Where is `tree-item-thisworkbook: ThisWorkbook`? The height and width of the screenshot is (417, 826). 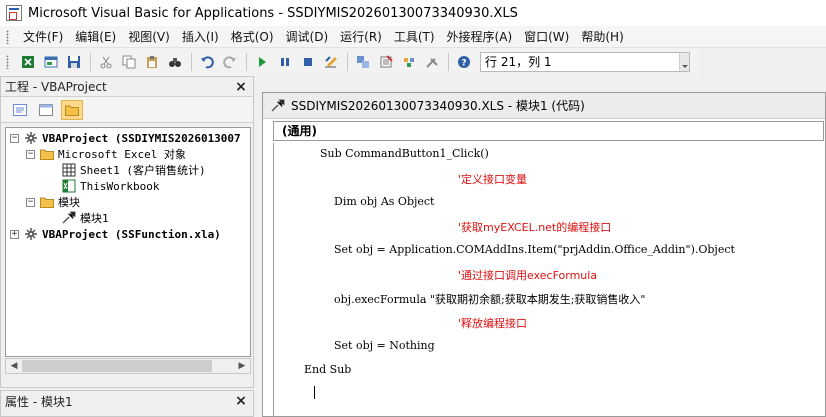 tree-item-thisworkbook: ThisWorkbook is located at coordinates (110, 186).